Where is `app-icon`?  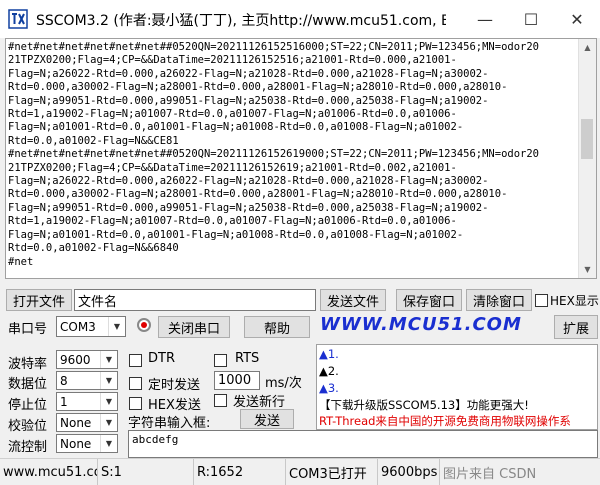
app-icon is located at coordinates (18, 19).